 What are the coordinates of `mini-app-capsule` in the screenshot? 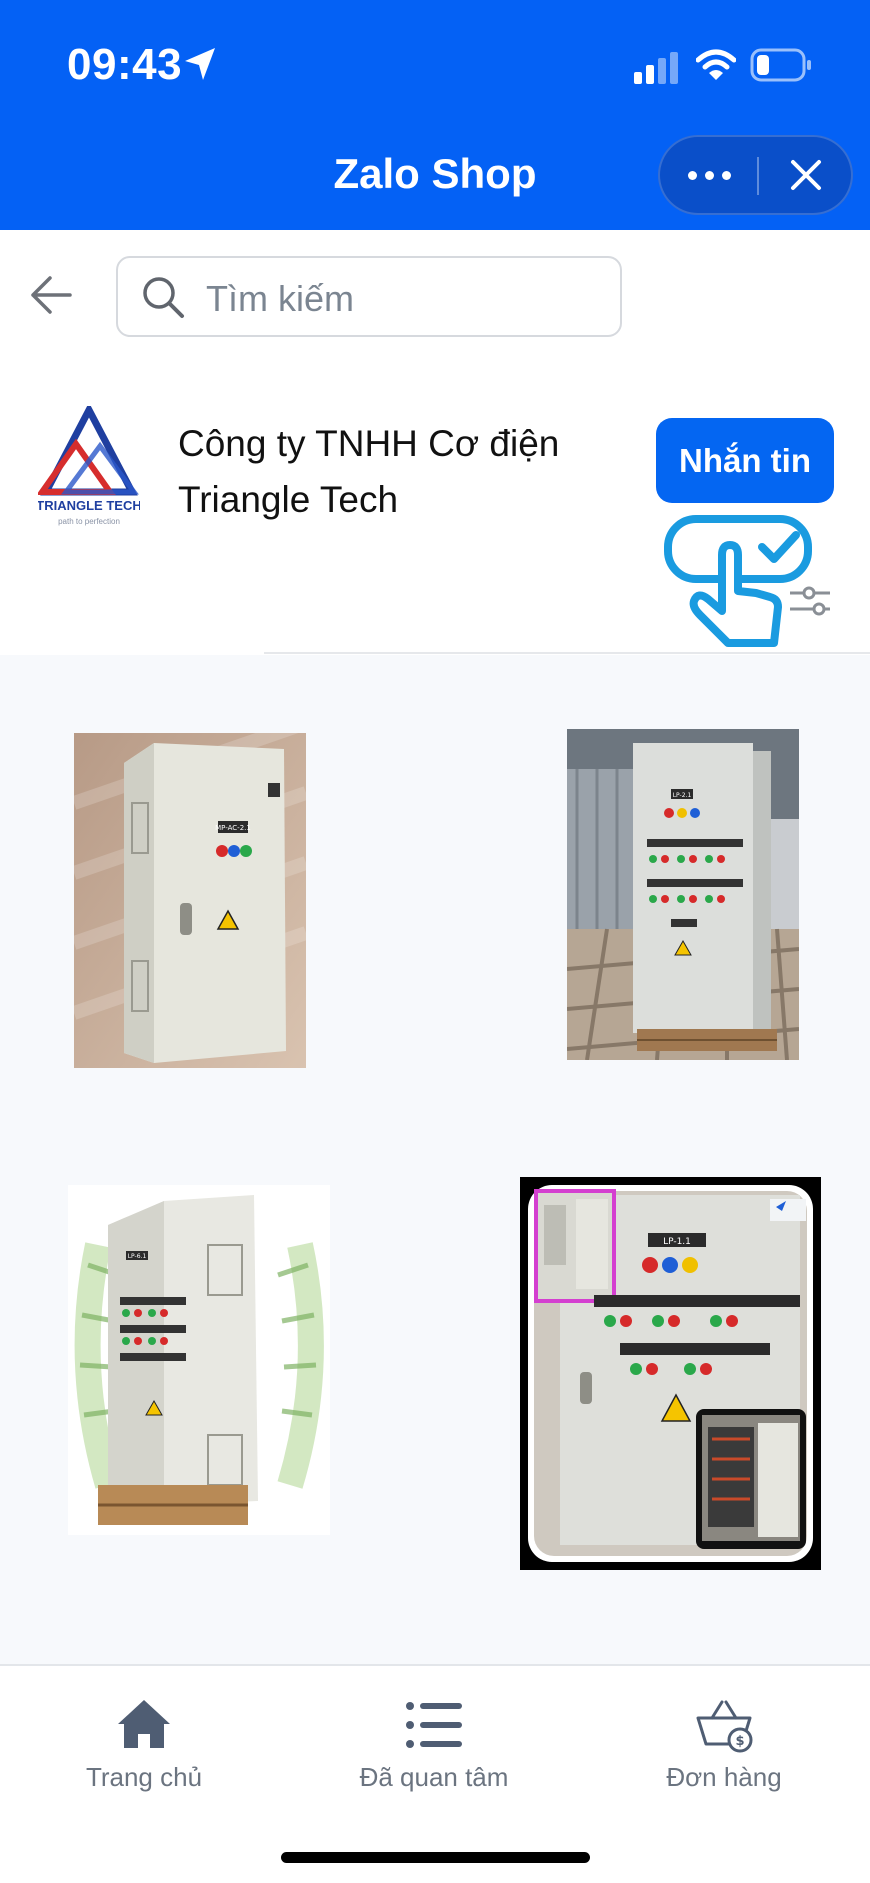 It's located at (755, 175).